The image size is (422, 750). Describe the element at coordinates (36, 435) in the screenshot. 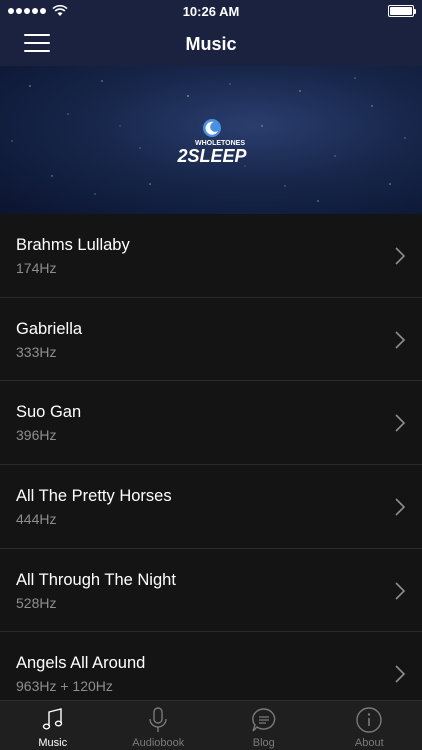

I see `track-frequency: 396Hz` at that location.